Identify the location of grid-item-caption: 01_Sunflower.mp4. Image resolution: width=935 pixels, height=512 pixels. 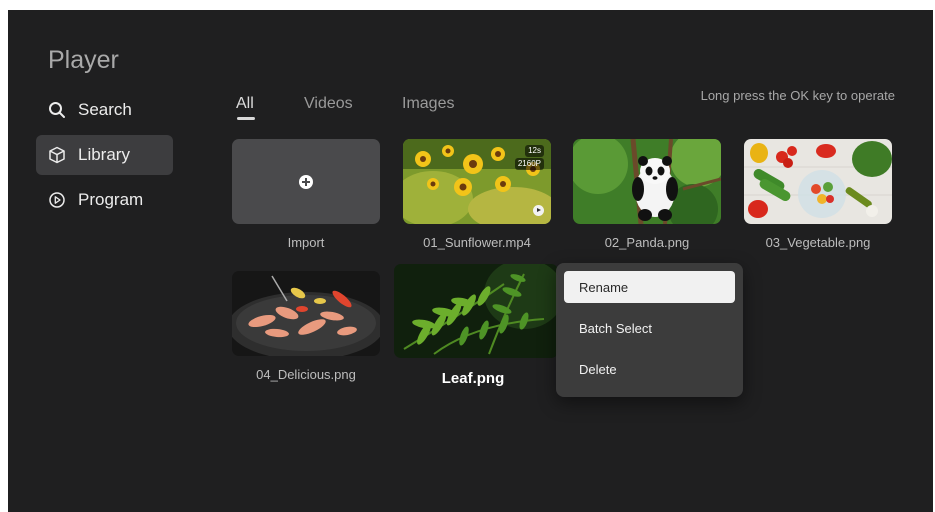
(477, 242).